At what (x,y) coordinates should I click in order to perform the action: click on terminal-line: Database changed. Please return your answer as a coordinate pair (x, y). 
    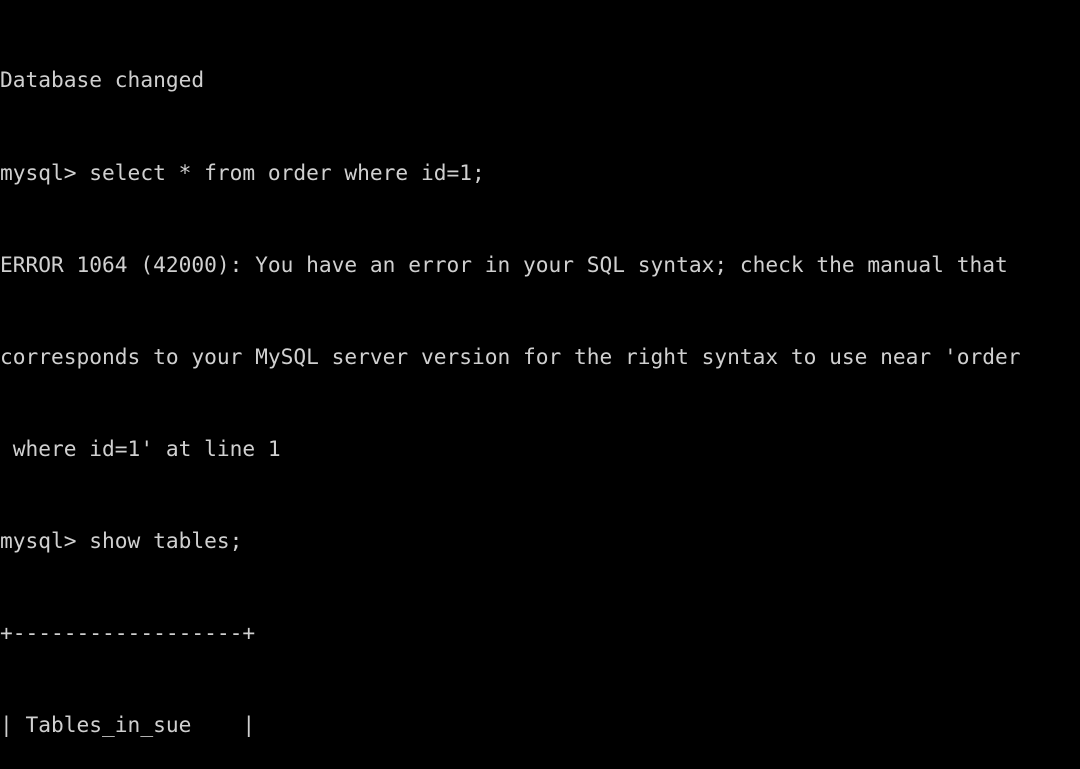
    Looking at the image, I should click on (102, 80).